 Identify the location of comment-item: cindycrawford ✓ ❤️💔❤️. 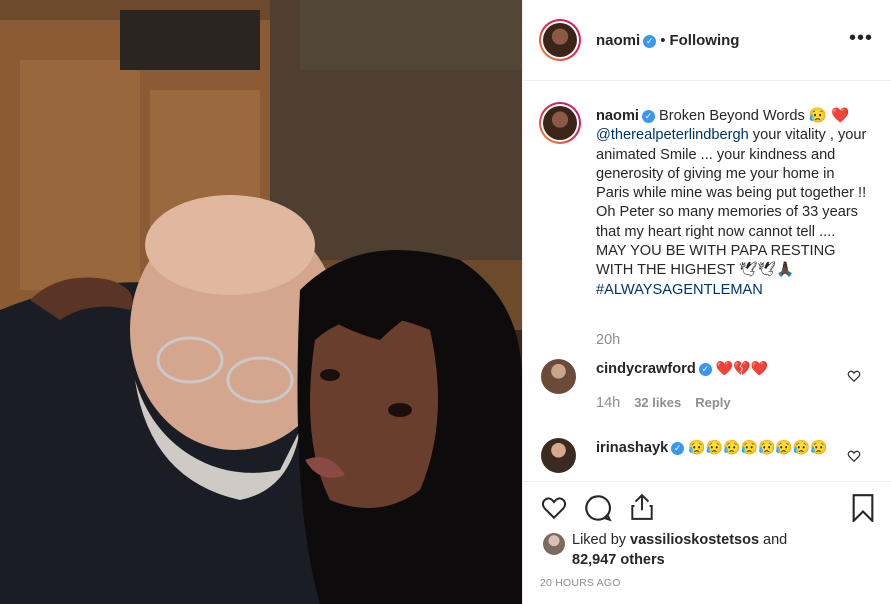
(711, 369).